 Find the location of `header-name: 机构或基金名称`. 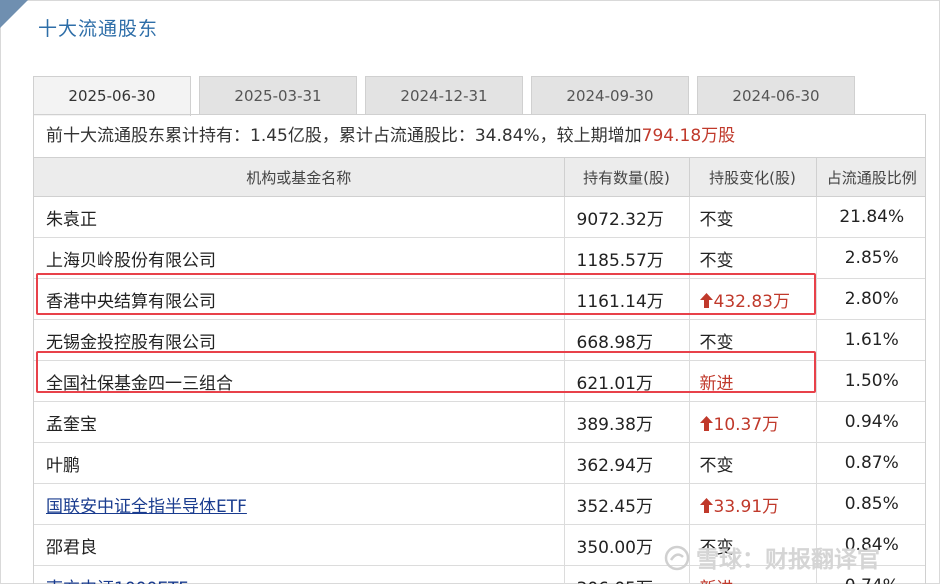

header-name: 机构或基金名称 is located at coordinates (299, 177).